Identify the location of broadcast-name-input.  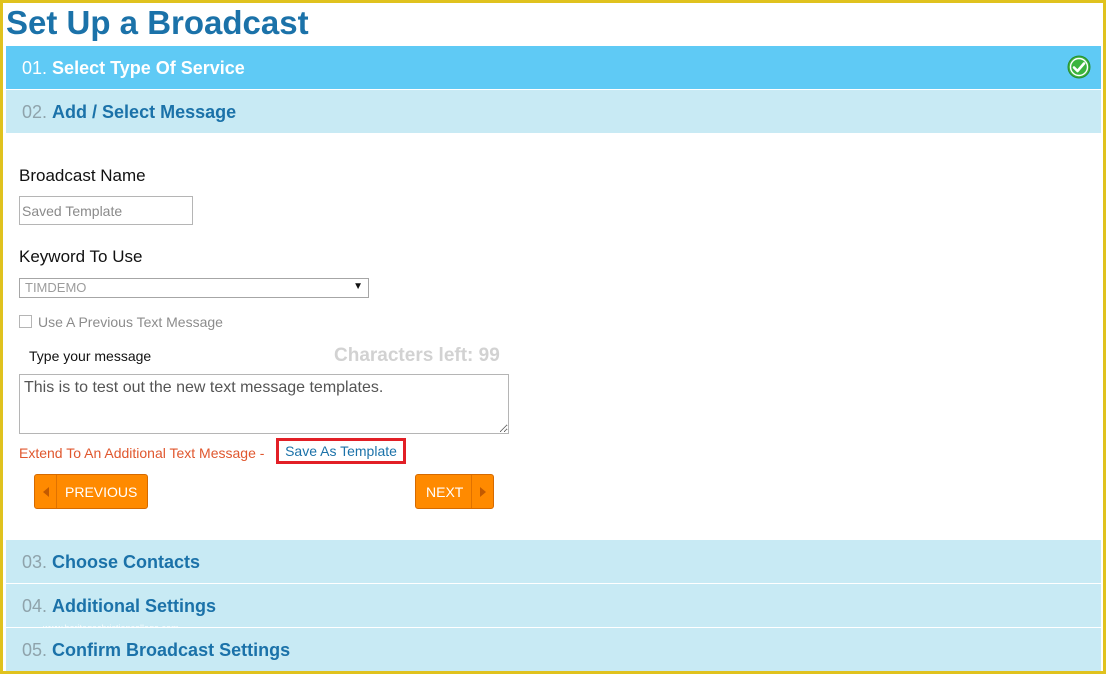
(106, 210).